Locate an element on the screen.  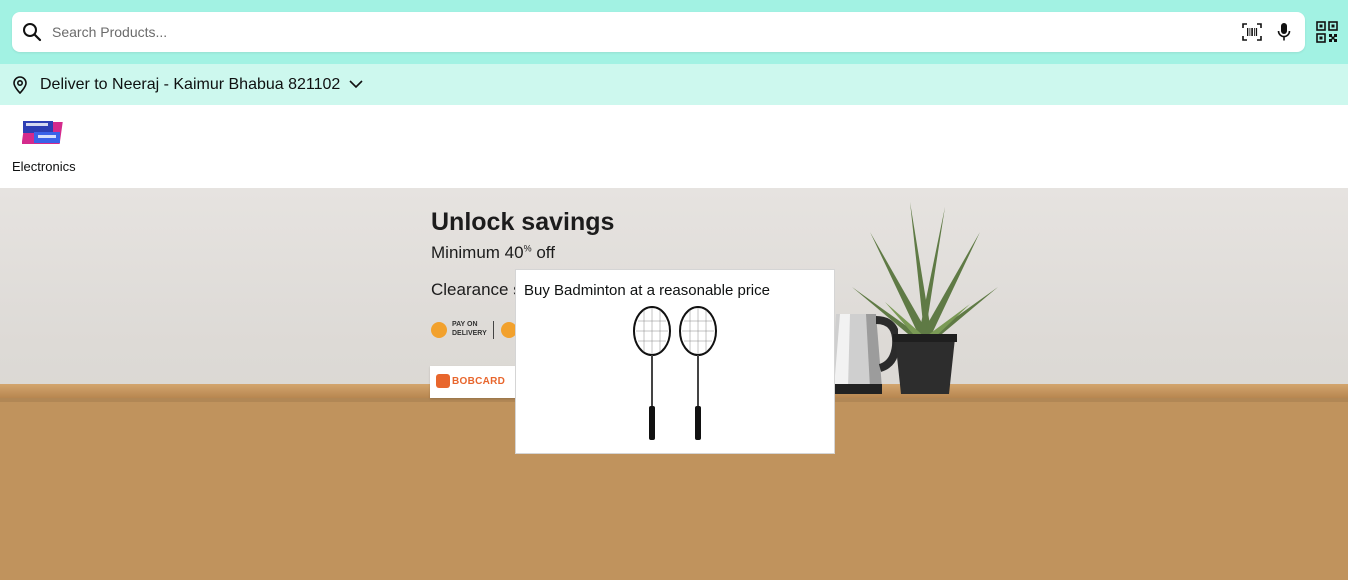
banner-clearance-text: Clearance s is located at coordinates (476, 289).